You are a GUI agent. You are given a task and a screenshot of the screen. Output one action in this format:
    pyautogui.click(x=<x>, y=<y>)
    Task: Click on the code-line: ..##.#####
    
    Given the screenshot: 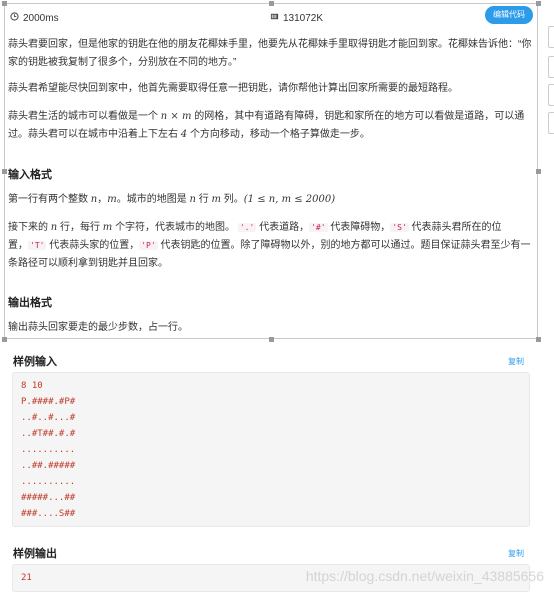 What is the action you would take?
    pyautogui.click(x=48, y=466)
    